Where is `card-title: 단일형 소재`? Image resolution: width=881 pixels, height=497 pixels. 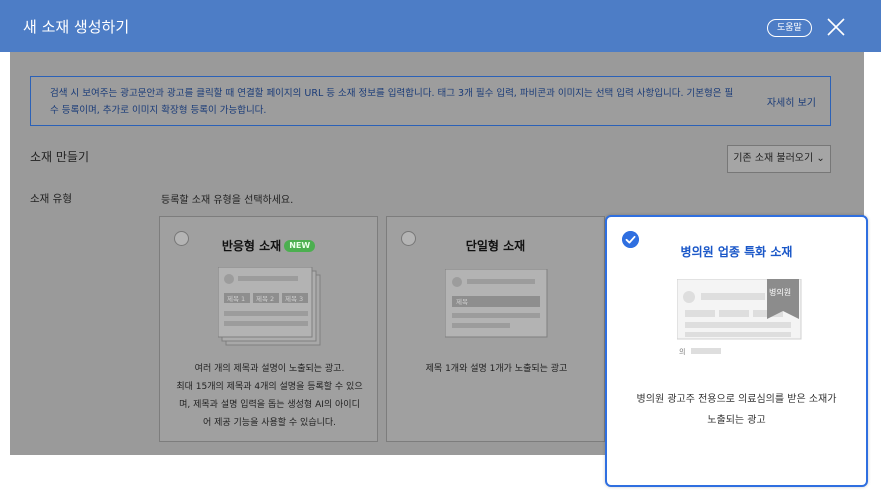 card-title: 단일형 소재 is located at coordinates (495, 246).